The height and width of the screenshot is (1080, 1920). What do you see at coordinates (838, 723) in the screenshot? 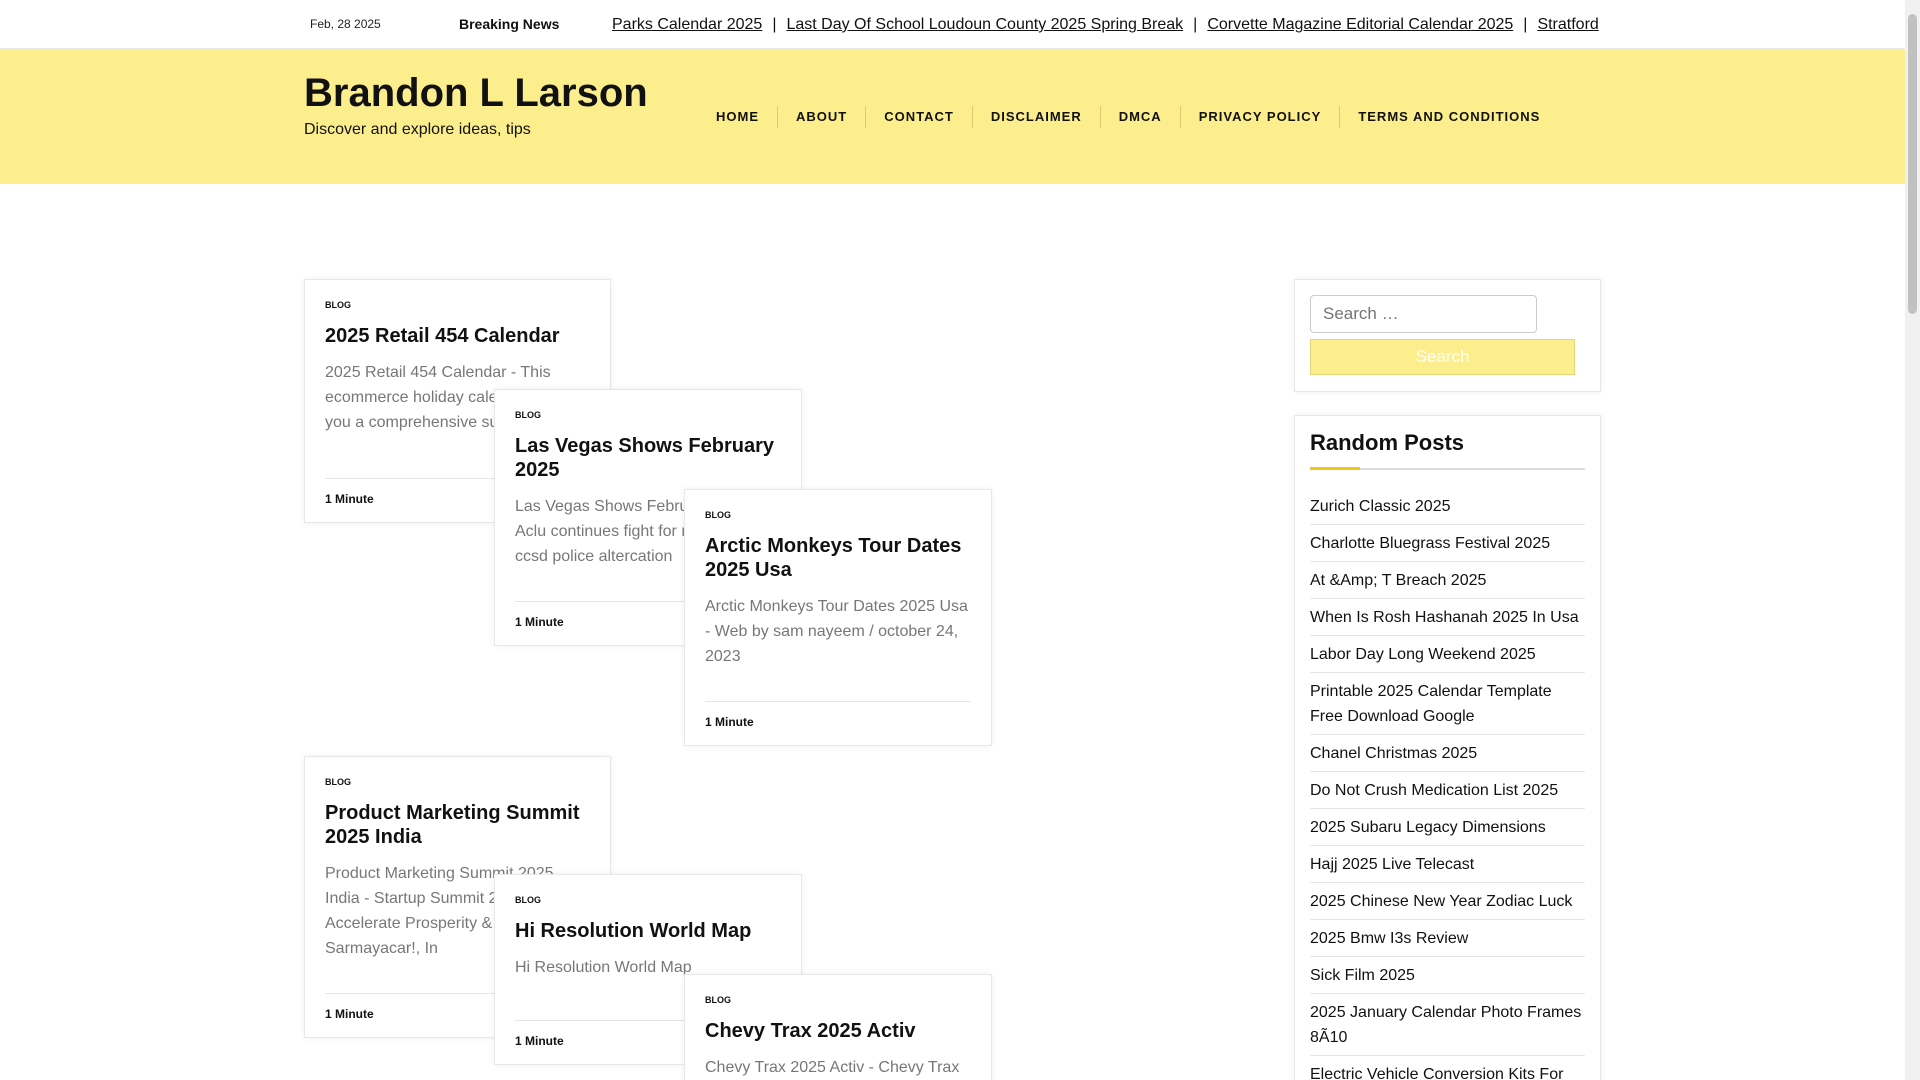
I see `post-read-time: 1 Minute` at bounding box center [838, 723].